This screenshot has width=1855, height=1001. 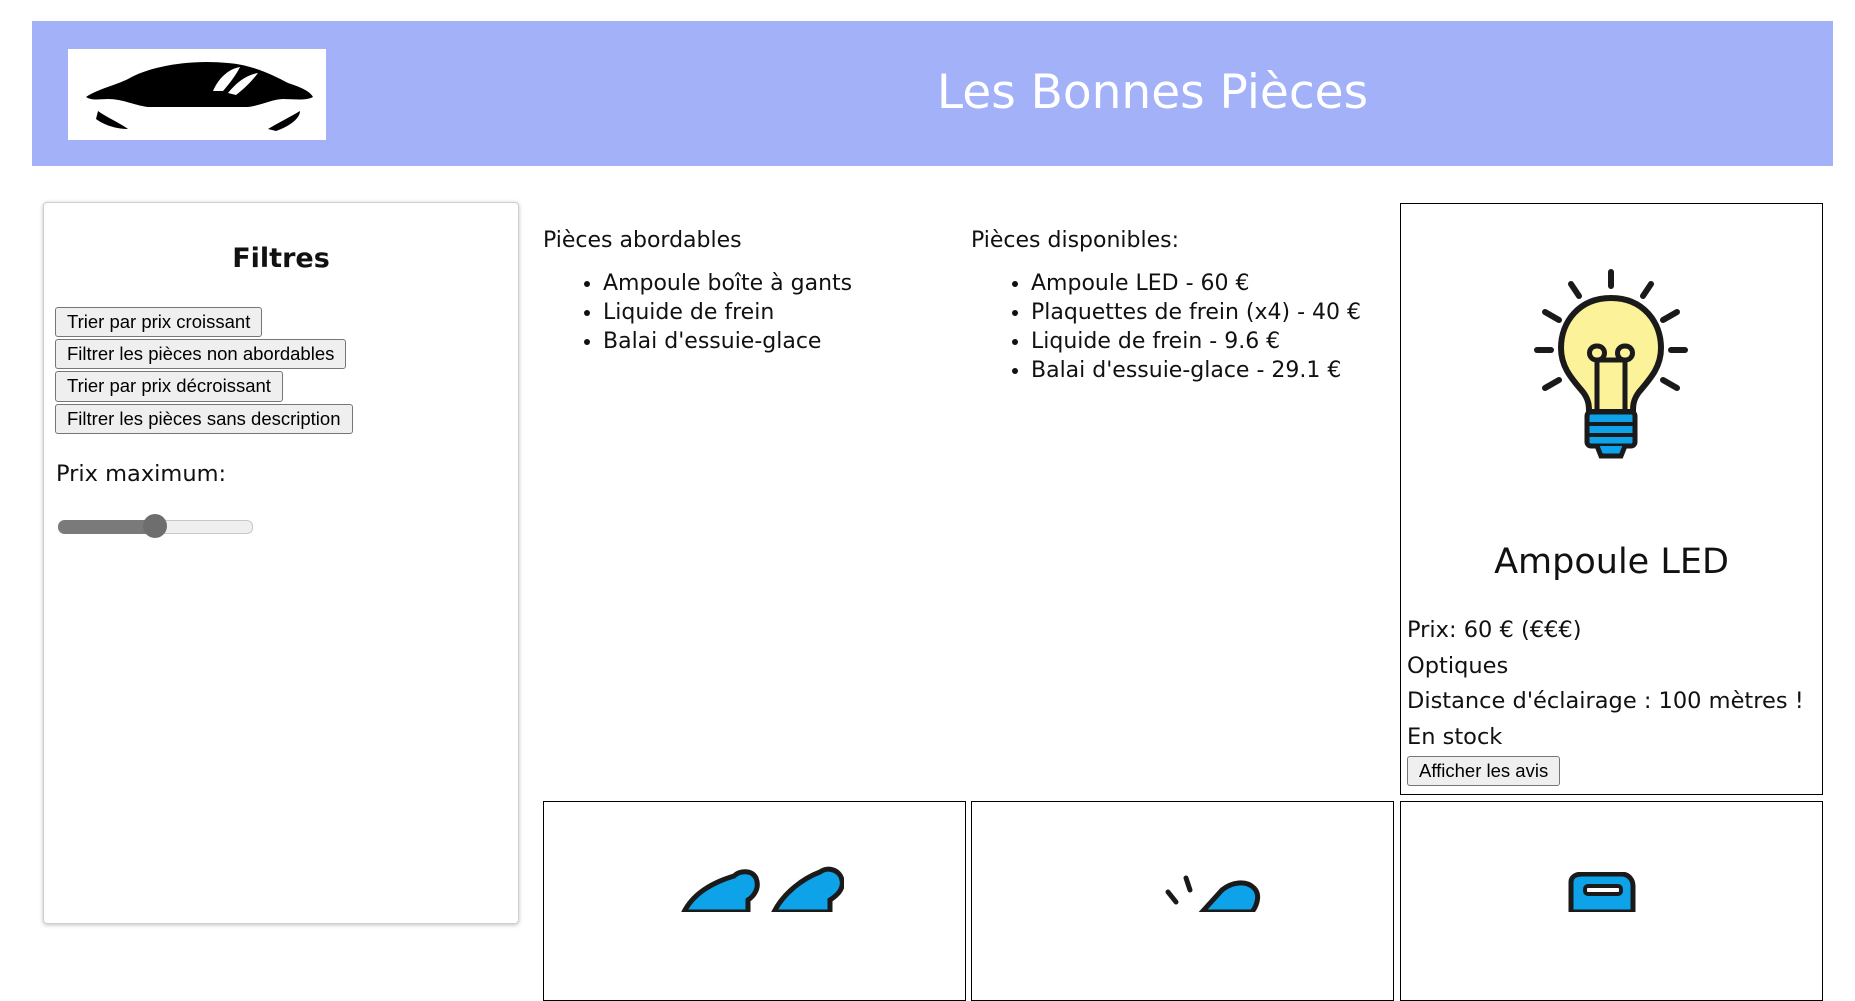 I want to click on filter-unaffordable-button: Filtrer les pièces non abordables, so click(x=201, y=354).